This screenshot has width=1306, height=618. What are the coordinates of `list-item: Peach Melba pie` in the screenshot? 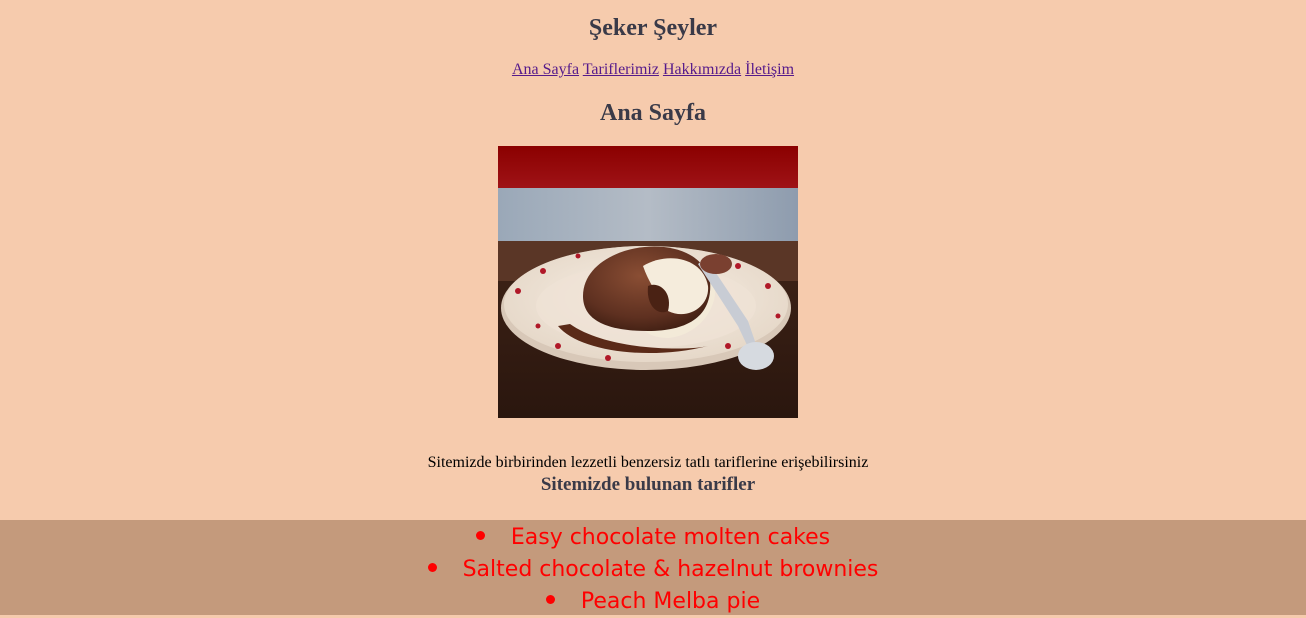 It's located at (653, 602).